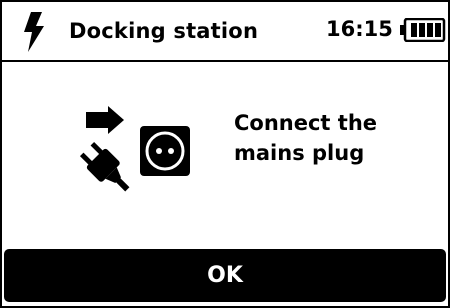 This screenshot has height=308, width=450. Describe the element at coordinates (423, 30) in the screenshot. I see `battery-full-icon` at that location.